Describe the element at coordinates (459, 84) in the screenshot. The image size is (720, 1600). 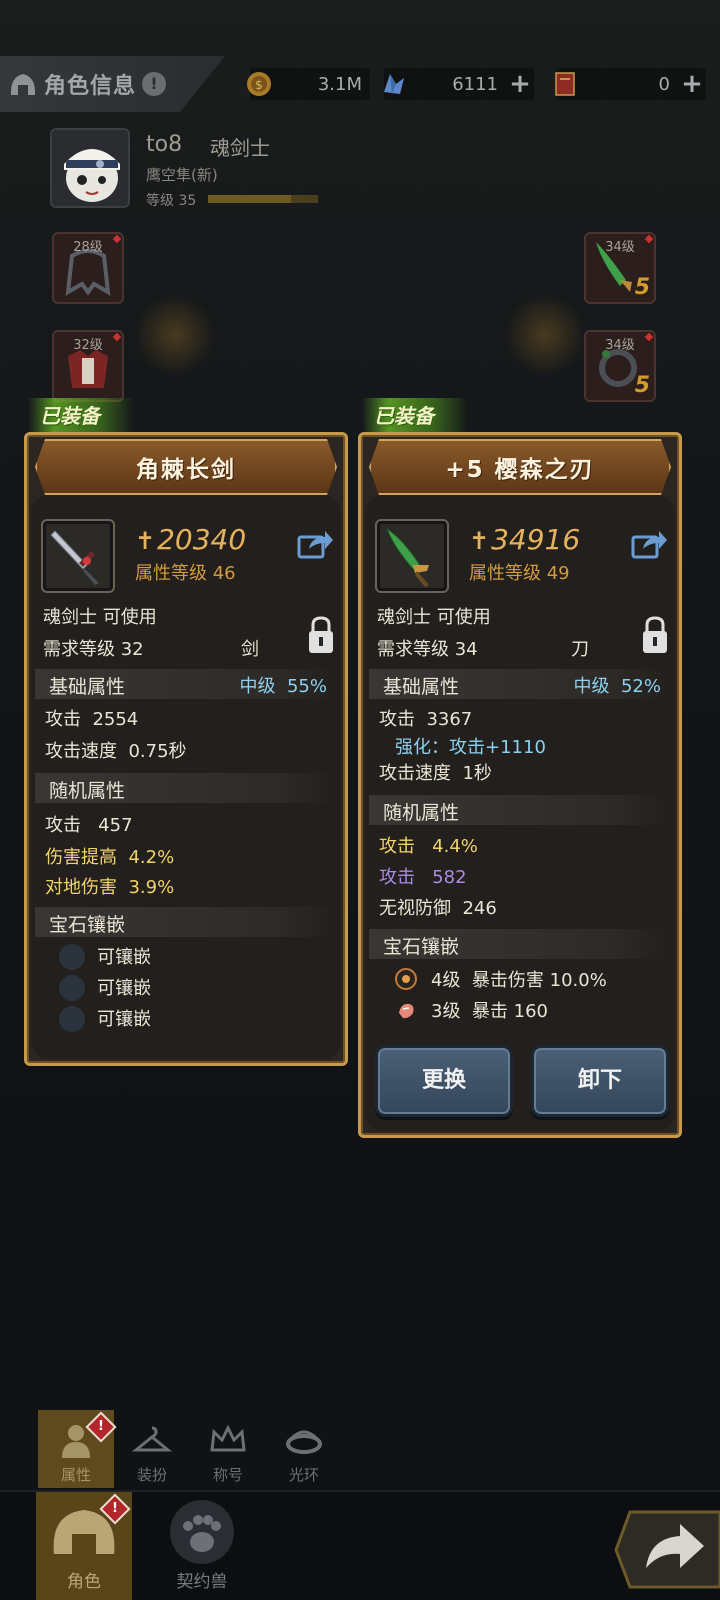
I see `crystal-counter: 6111 +` at that location.